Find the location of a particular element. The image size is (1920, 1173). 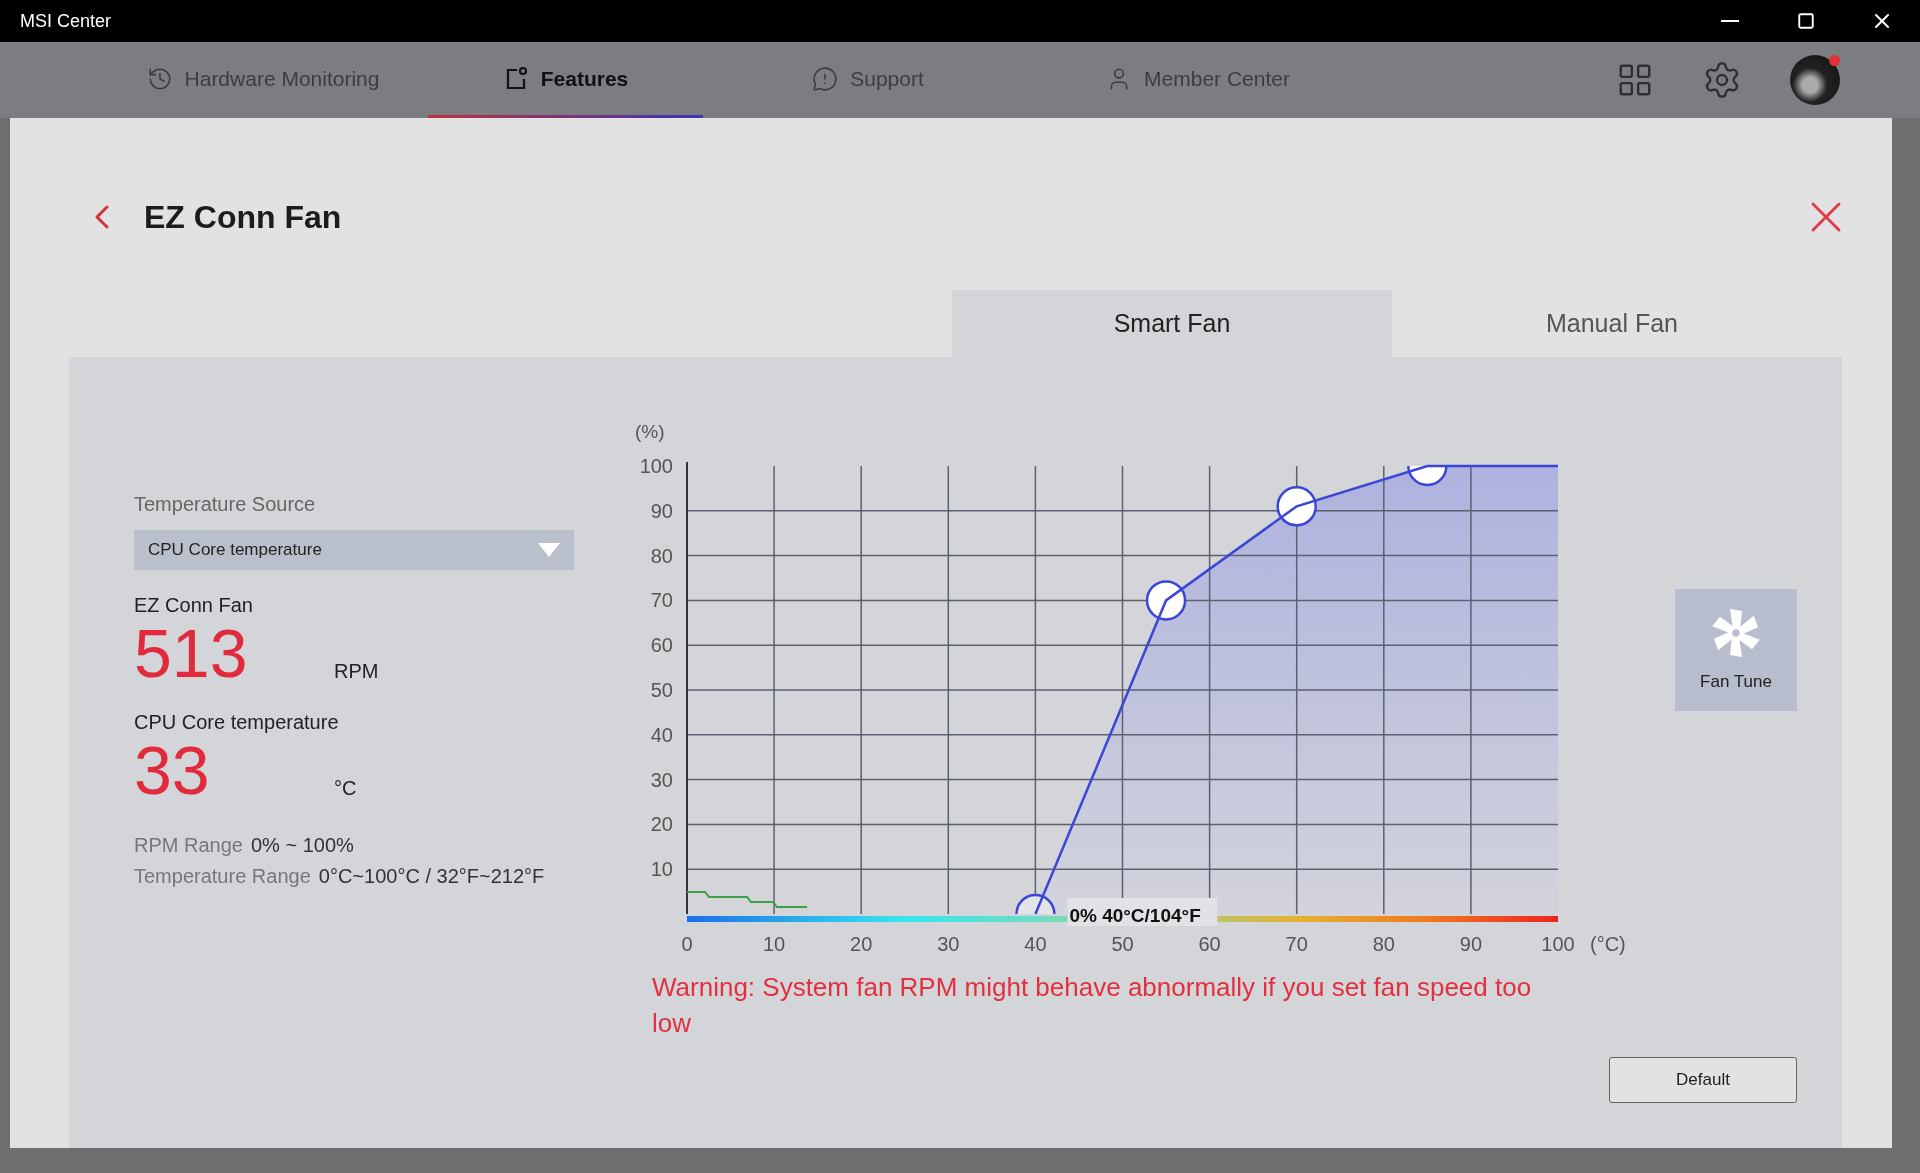

minimize-icon is located at coordinates (1730, 21).